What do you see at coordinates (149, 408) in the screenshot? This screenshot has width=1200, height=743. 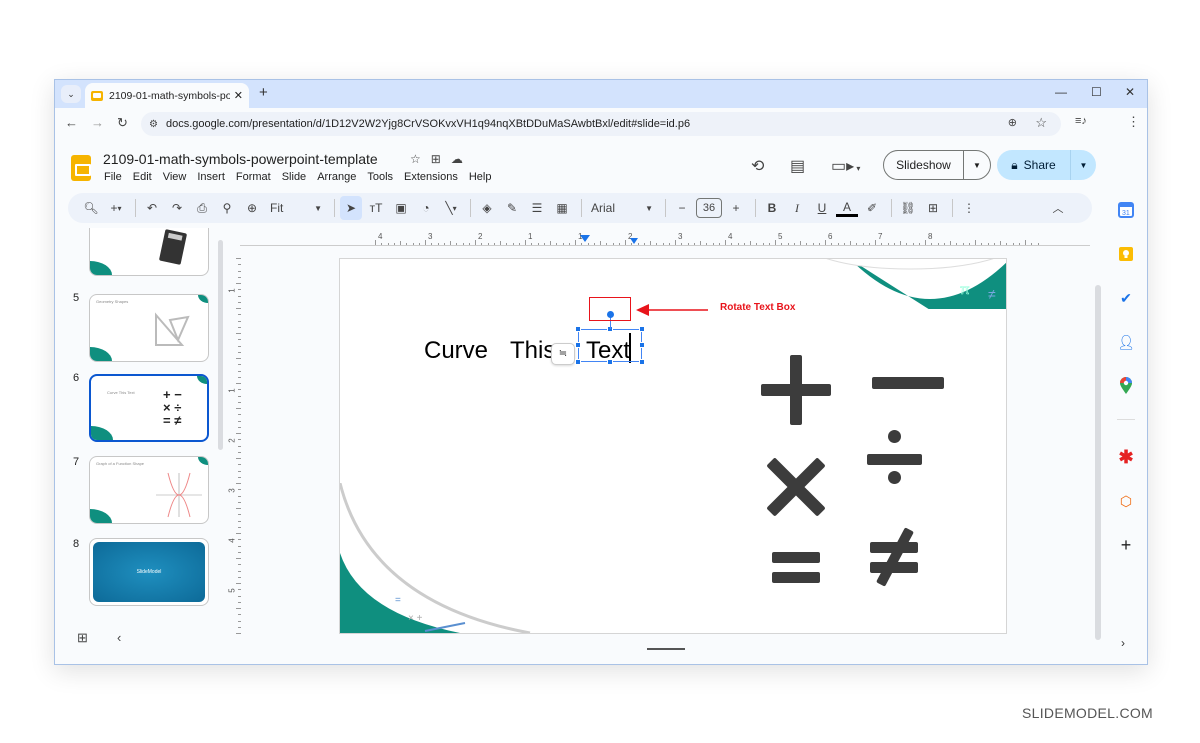 I see `slide-thumbnail-active: Curve This Text + − × ÷ = ≠` at bounding box center [149, 408].